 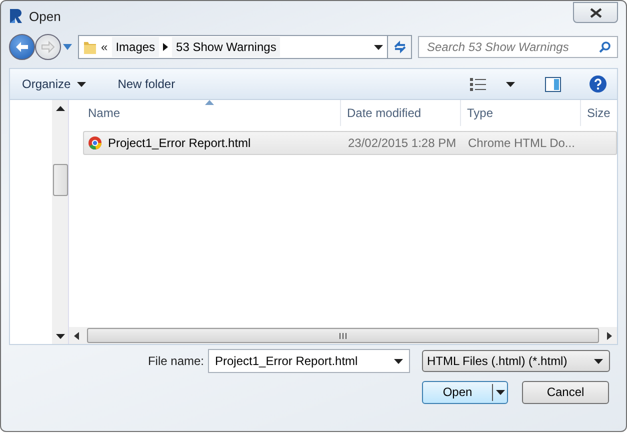 I want to click on address-bar: « Images 53 Show Warnings, so click(x=245, y=47).